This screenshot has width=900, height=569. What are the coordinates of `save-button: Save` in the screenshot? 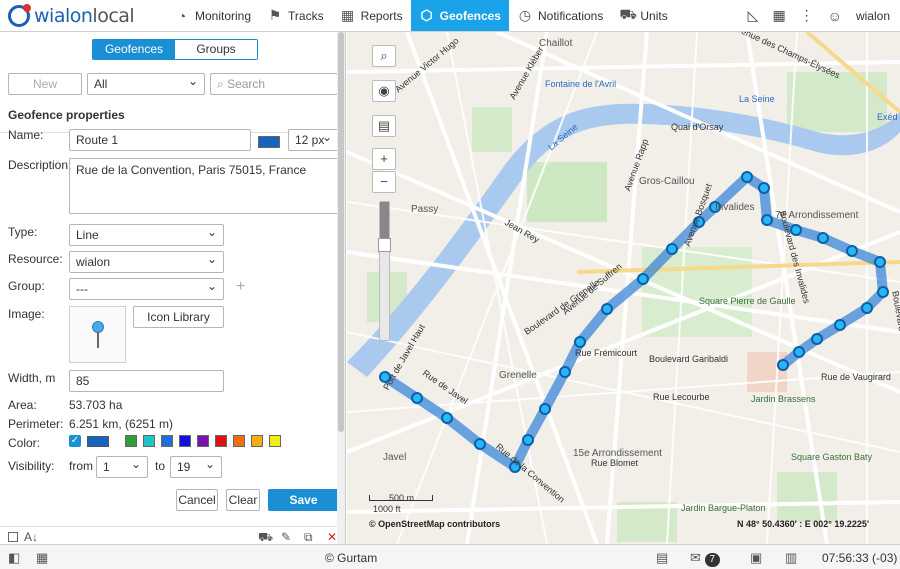 It's located at (303, 500).